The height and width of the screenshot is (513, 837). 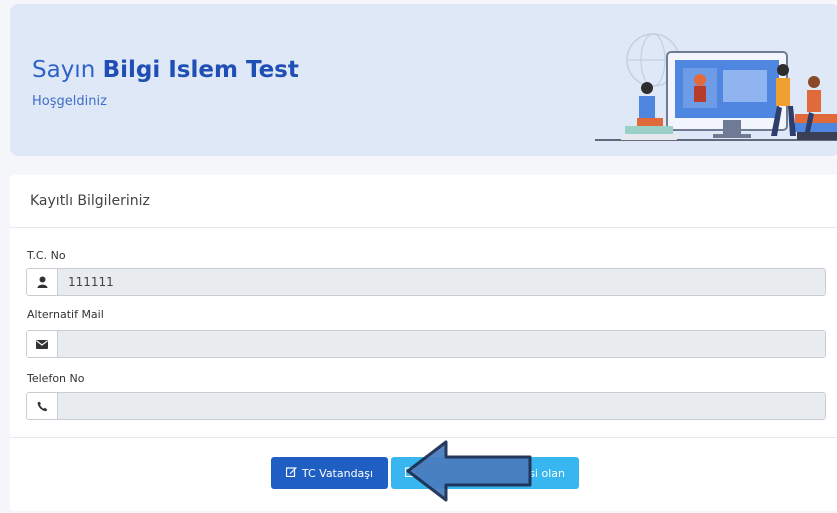 I want to click on tc-no-field, so click(x=441, y=282).